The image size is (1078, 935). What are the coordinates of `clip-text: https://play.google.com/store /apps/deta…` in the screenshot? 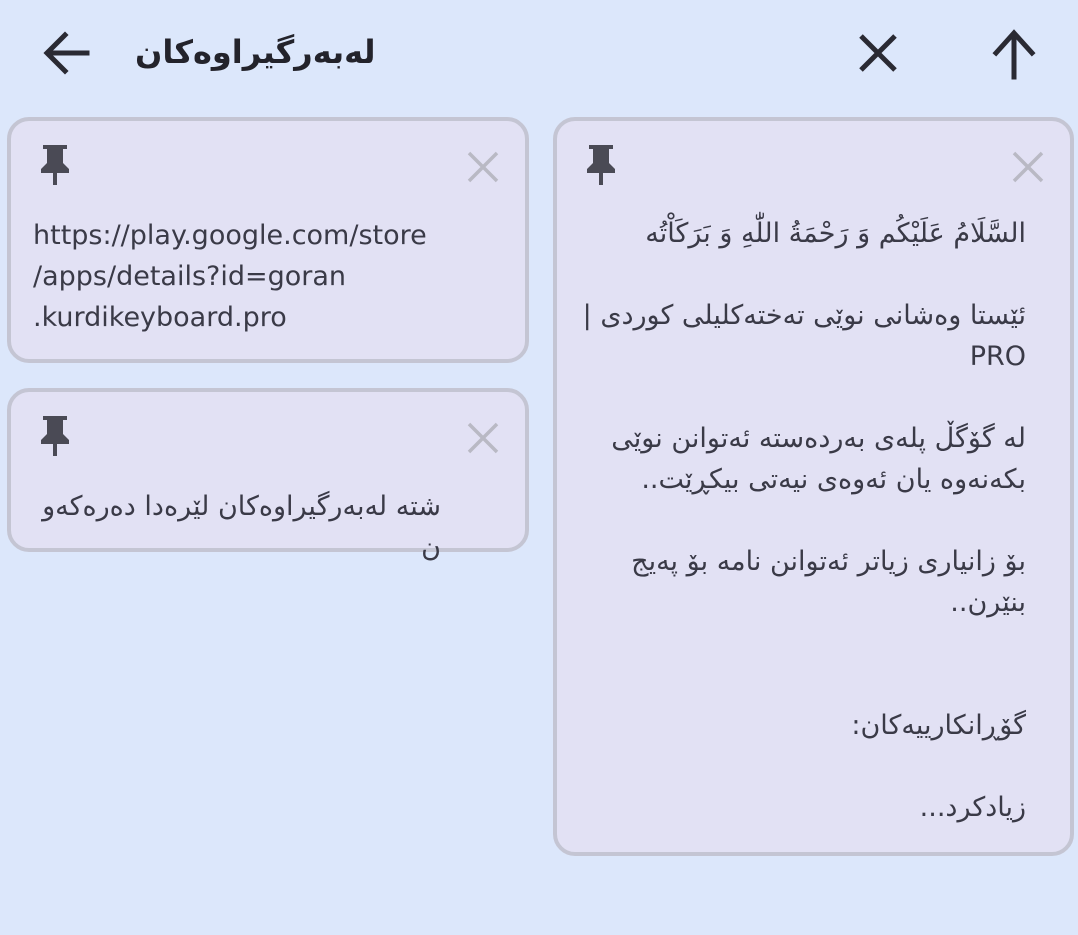 It's located at (230, 276).